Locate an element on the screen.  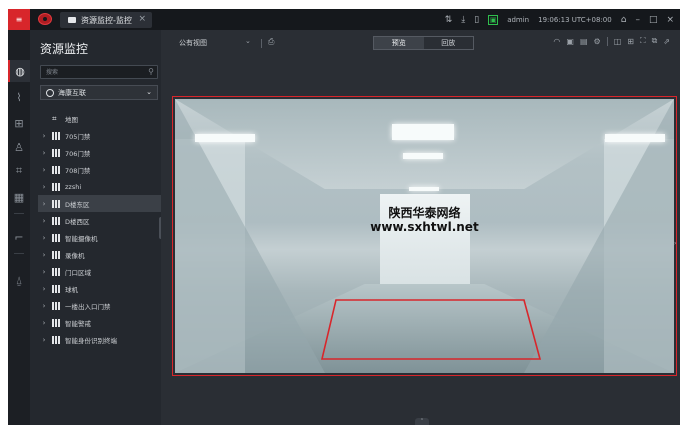
view-select: 公有视图 ⌄ is located at coordinates (217, 43).